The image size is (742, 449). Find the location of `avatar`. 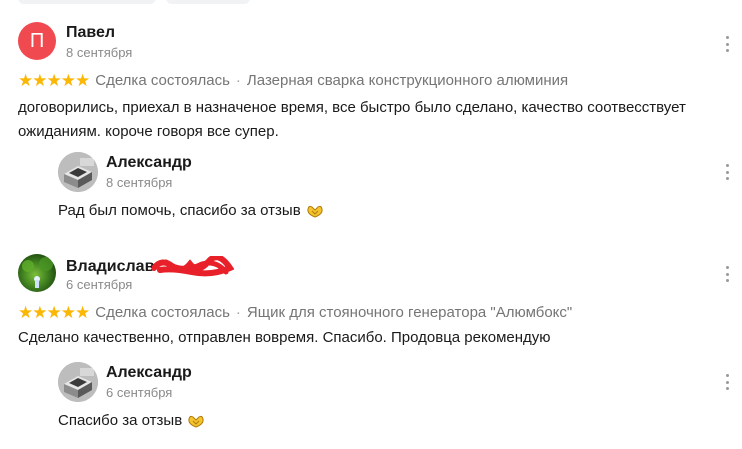

avatar is located at coordinates (37, 273).